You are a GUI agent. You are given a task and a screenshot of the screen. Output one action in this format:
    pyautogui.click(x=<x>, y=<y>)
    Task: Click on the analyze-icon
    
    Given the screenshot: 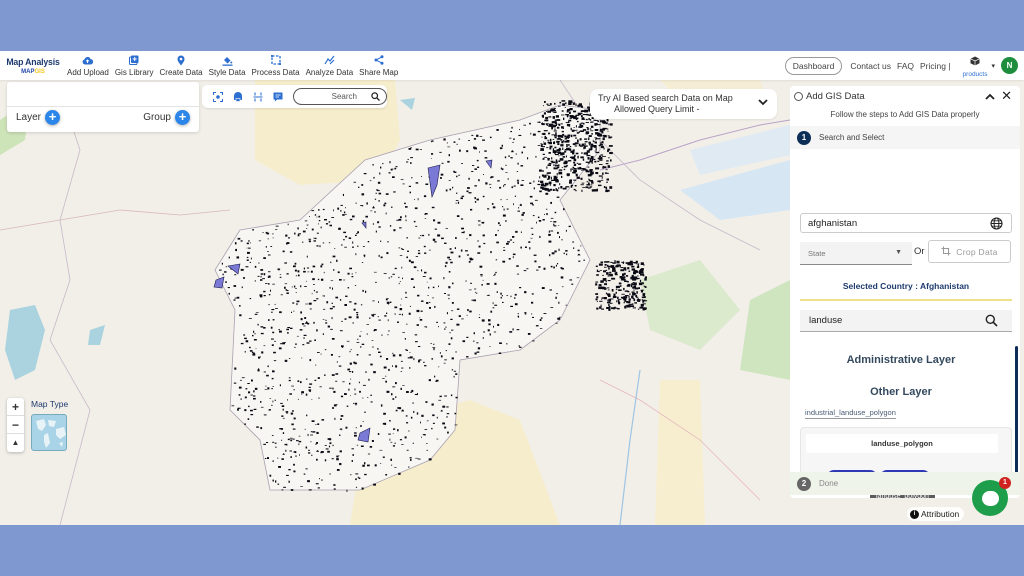 What is the action you would take?
    pyautogui.click(x=329, y=60)
    